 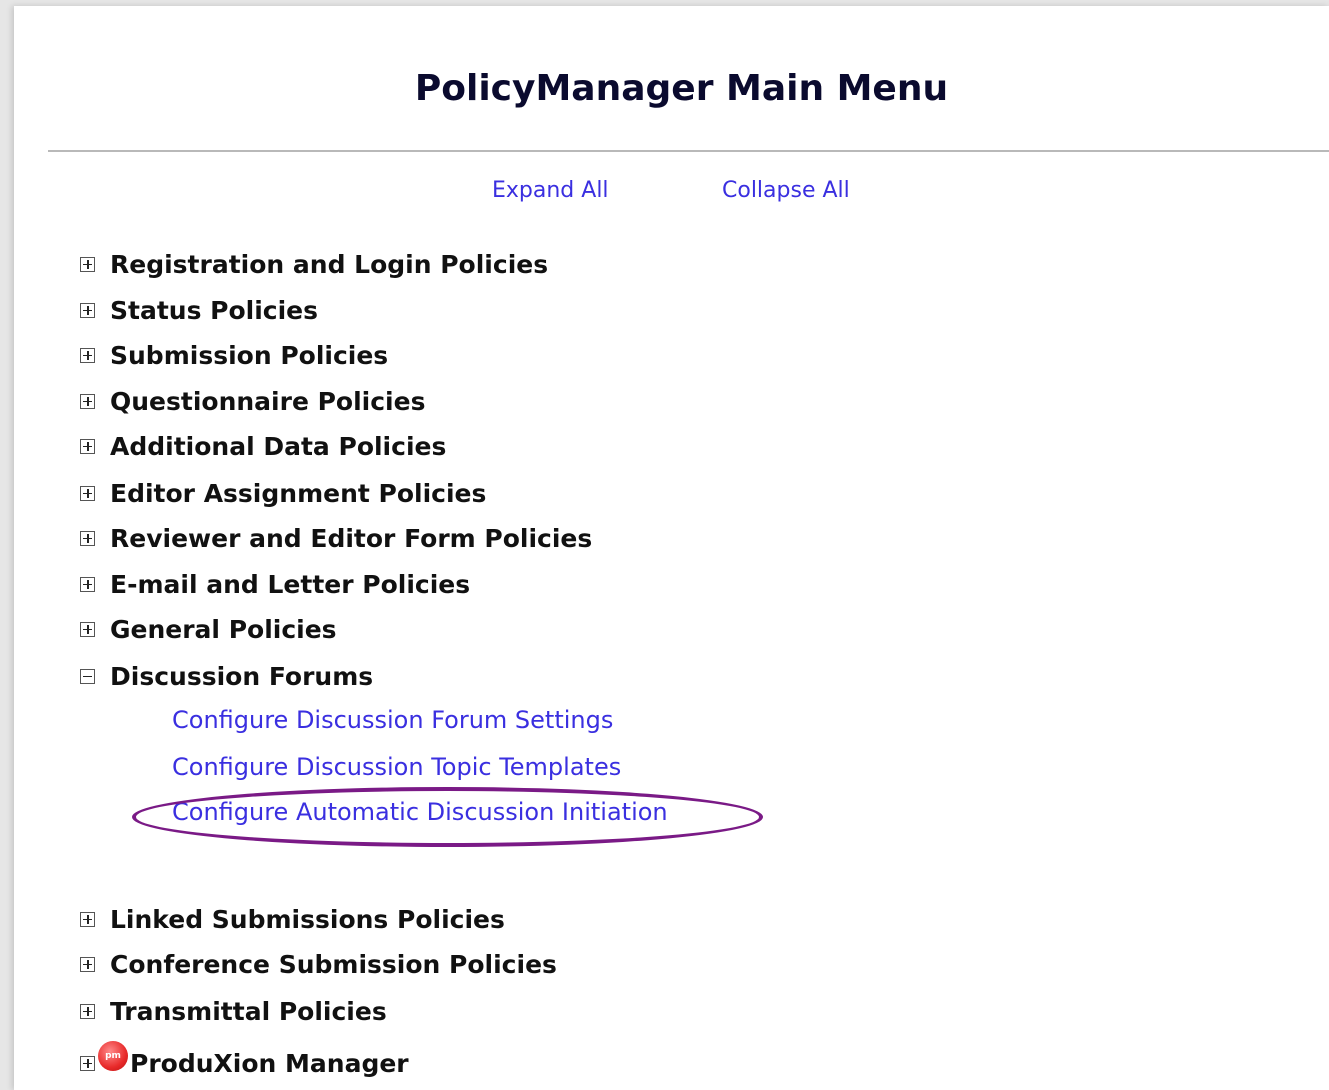 I want to click on page-title: PolicyManager Main Menu, so click(x=681, y=88).